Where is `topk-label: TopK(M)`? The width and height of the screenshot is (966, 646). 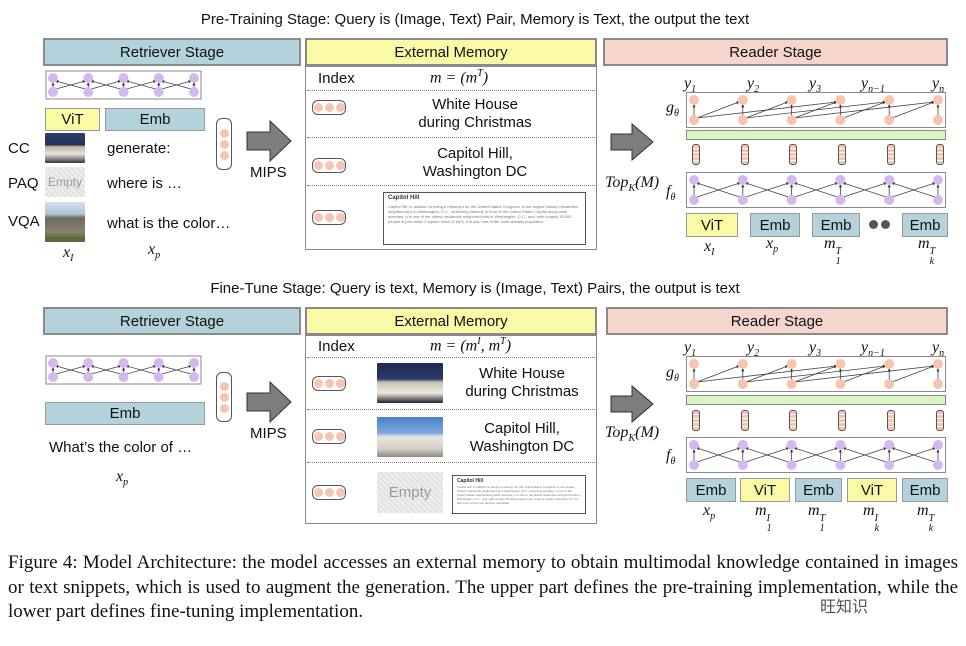
topk-label: TopK(M) is located at coordinates (632, 434).